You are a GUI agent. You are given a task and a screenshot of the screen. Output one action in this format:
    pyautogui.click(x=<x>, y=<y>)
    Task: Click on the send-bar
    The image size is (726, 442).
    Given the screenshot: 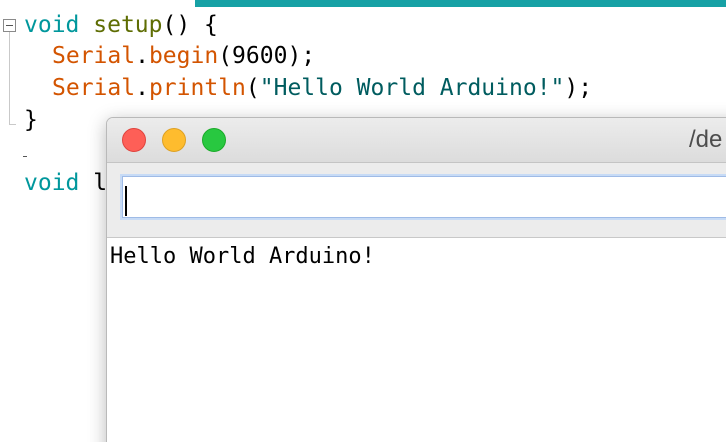 What is the action you would take?
    pyautogui.click(x=416, y=200)
    